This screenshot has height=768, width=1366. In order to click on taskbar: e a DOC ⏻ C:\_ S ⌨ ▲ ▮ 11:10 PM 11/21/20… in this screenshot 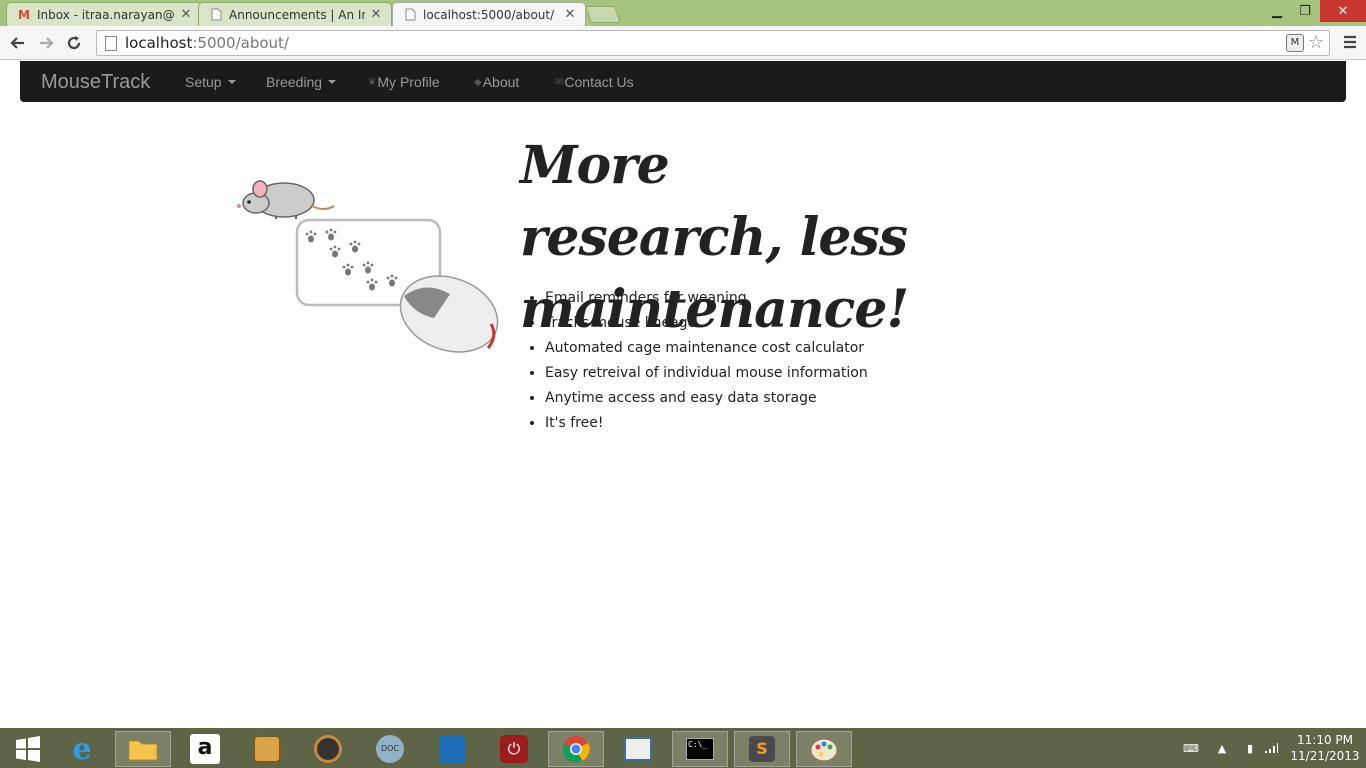, I will do `click(683, 748)`.